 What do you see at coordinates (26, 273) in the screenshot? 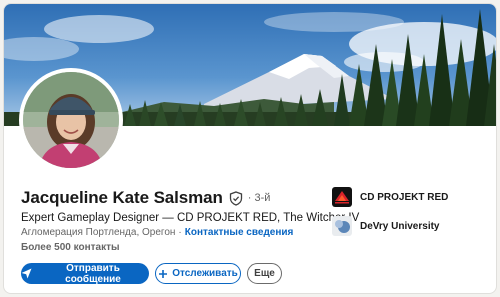
I see `paper-plane-icon` at bounding box center [26, 273].